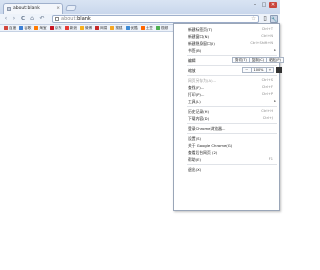 The width and height of the screenshot is (320, 270). I want to click on menu-shortcut: Ctrl+N, so click(267, 36).